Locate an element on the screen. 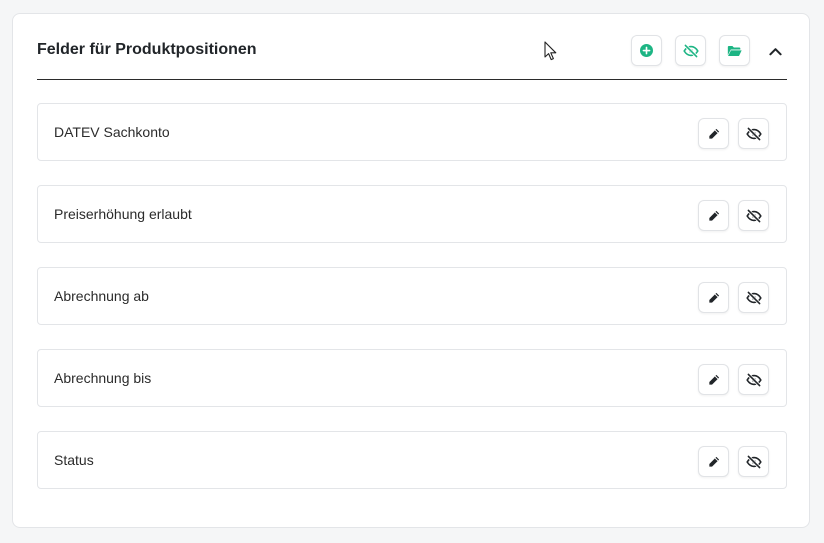 The width and height of the screenshot is (824, 543). field-label: Preiserhöhung erlaubt is located at coordinates (123, 214).